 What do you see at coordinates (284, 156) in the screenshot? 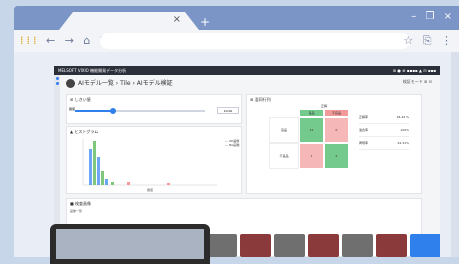
I see `matrix-row-ng: 不良品` at bounding box center [284, 156].